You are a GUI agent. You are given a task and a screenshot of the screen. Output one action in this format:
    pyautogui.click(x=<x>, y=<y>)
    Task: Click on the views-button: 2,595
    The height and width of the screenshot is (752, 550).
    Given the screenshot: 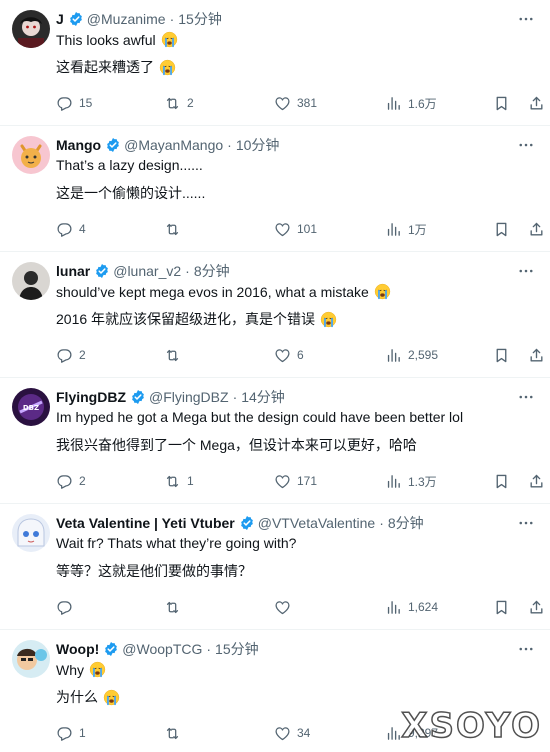 What is the action you would take?
    pyautogui.click(x=411, y=355)
    